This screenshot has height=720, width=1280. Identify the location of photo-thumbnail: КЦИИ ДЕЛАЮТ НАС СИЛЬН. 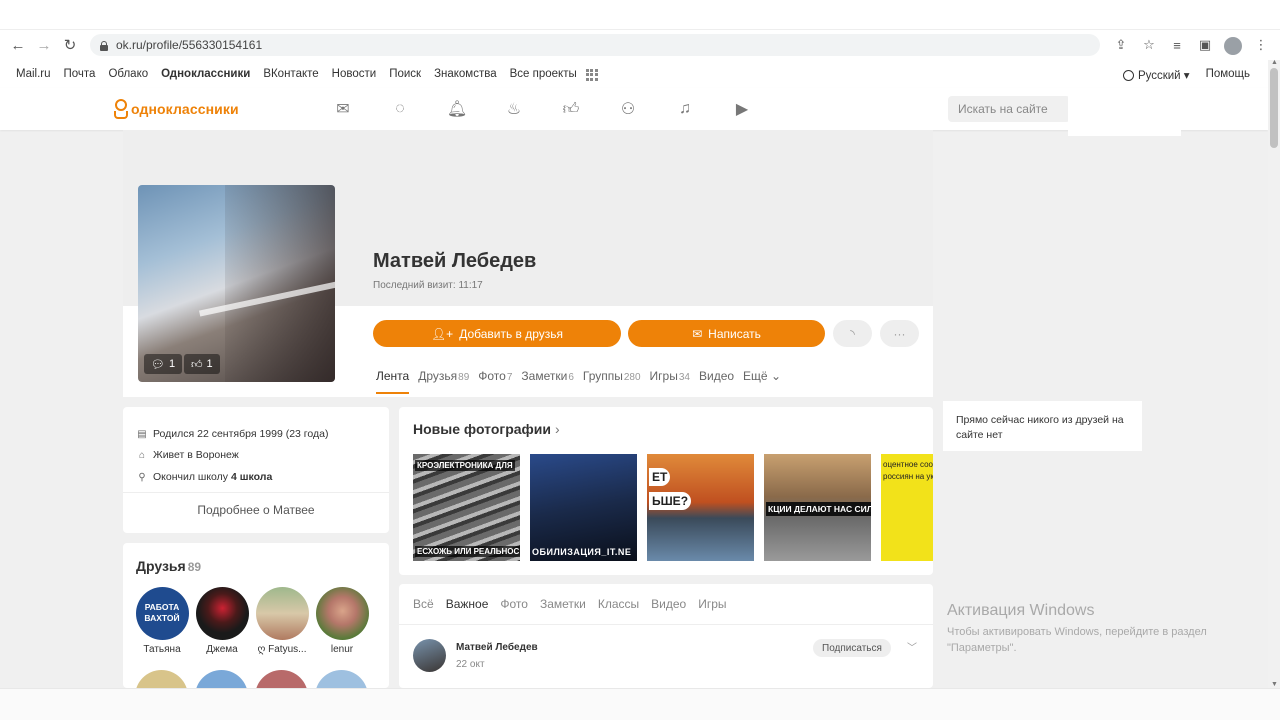
(817, 507).